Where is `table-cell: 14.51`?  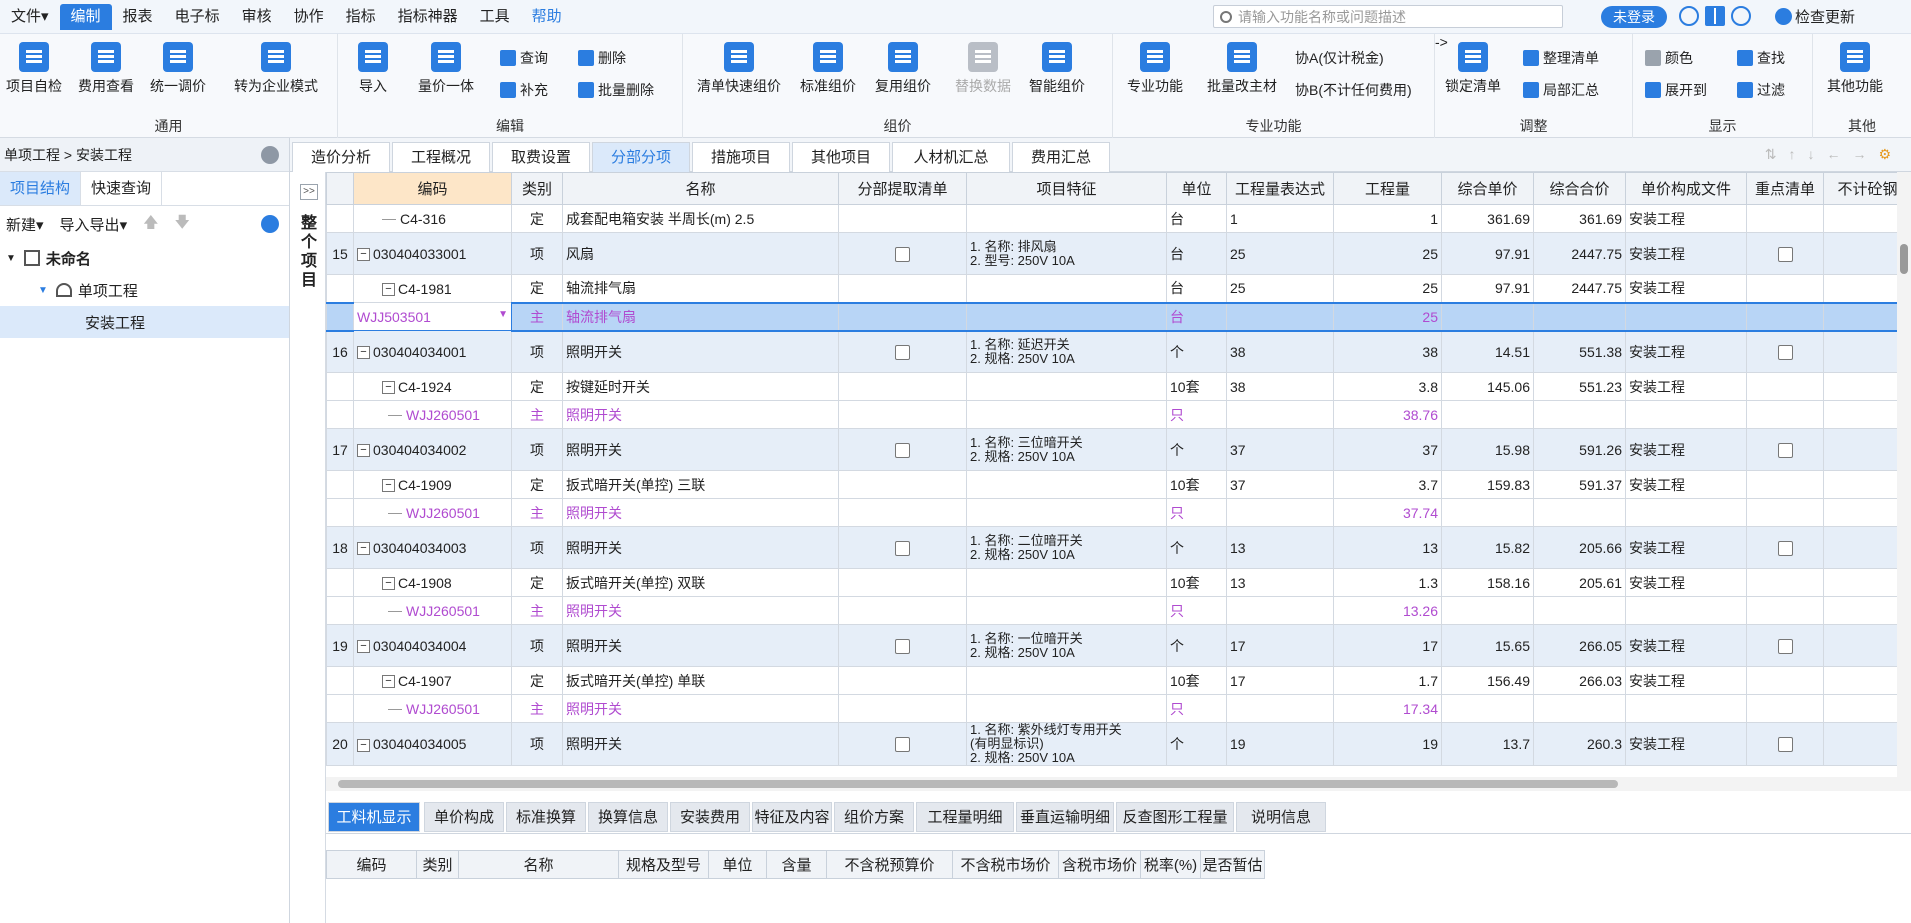
table-cell: 14.51 is located at coordinates (1487, 351).